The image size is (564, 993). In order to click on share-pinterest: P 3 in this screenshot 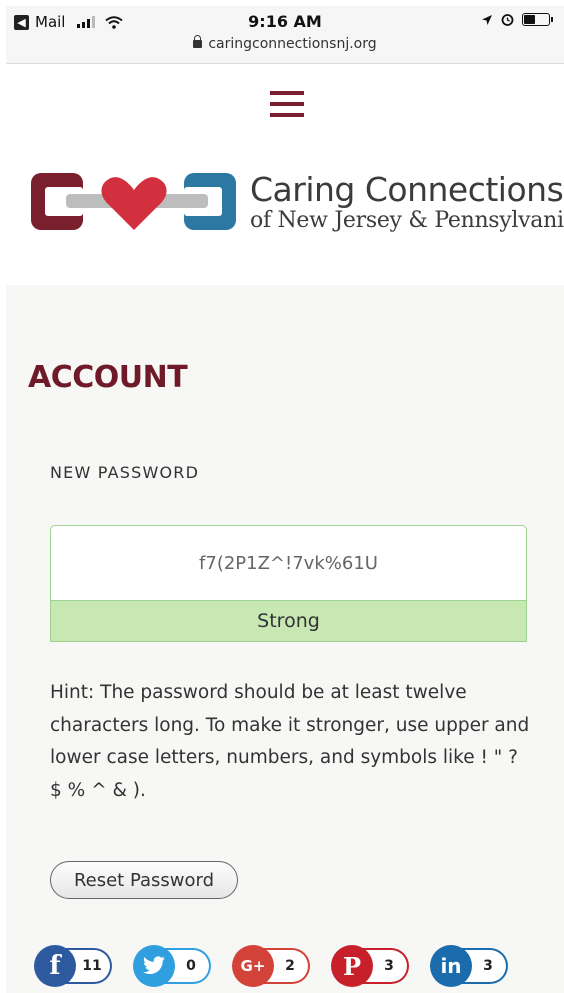, I will do `click(370, 966)`.